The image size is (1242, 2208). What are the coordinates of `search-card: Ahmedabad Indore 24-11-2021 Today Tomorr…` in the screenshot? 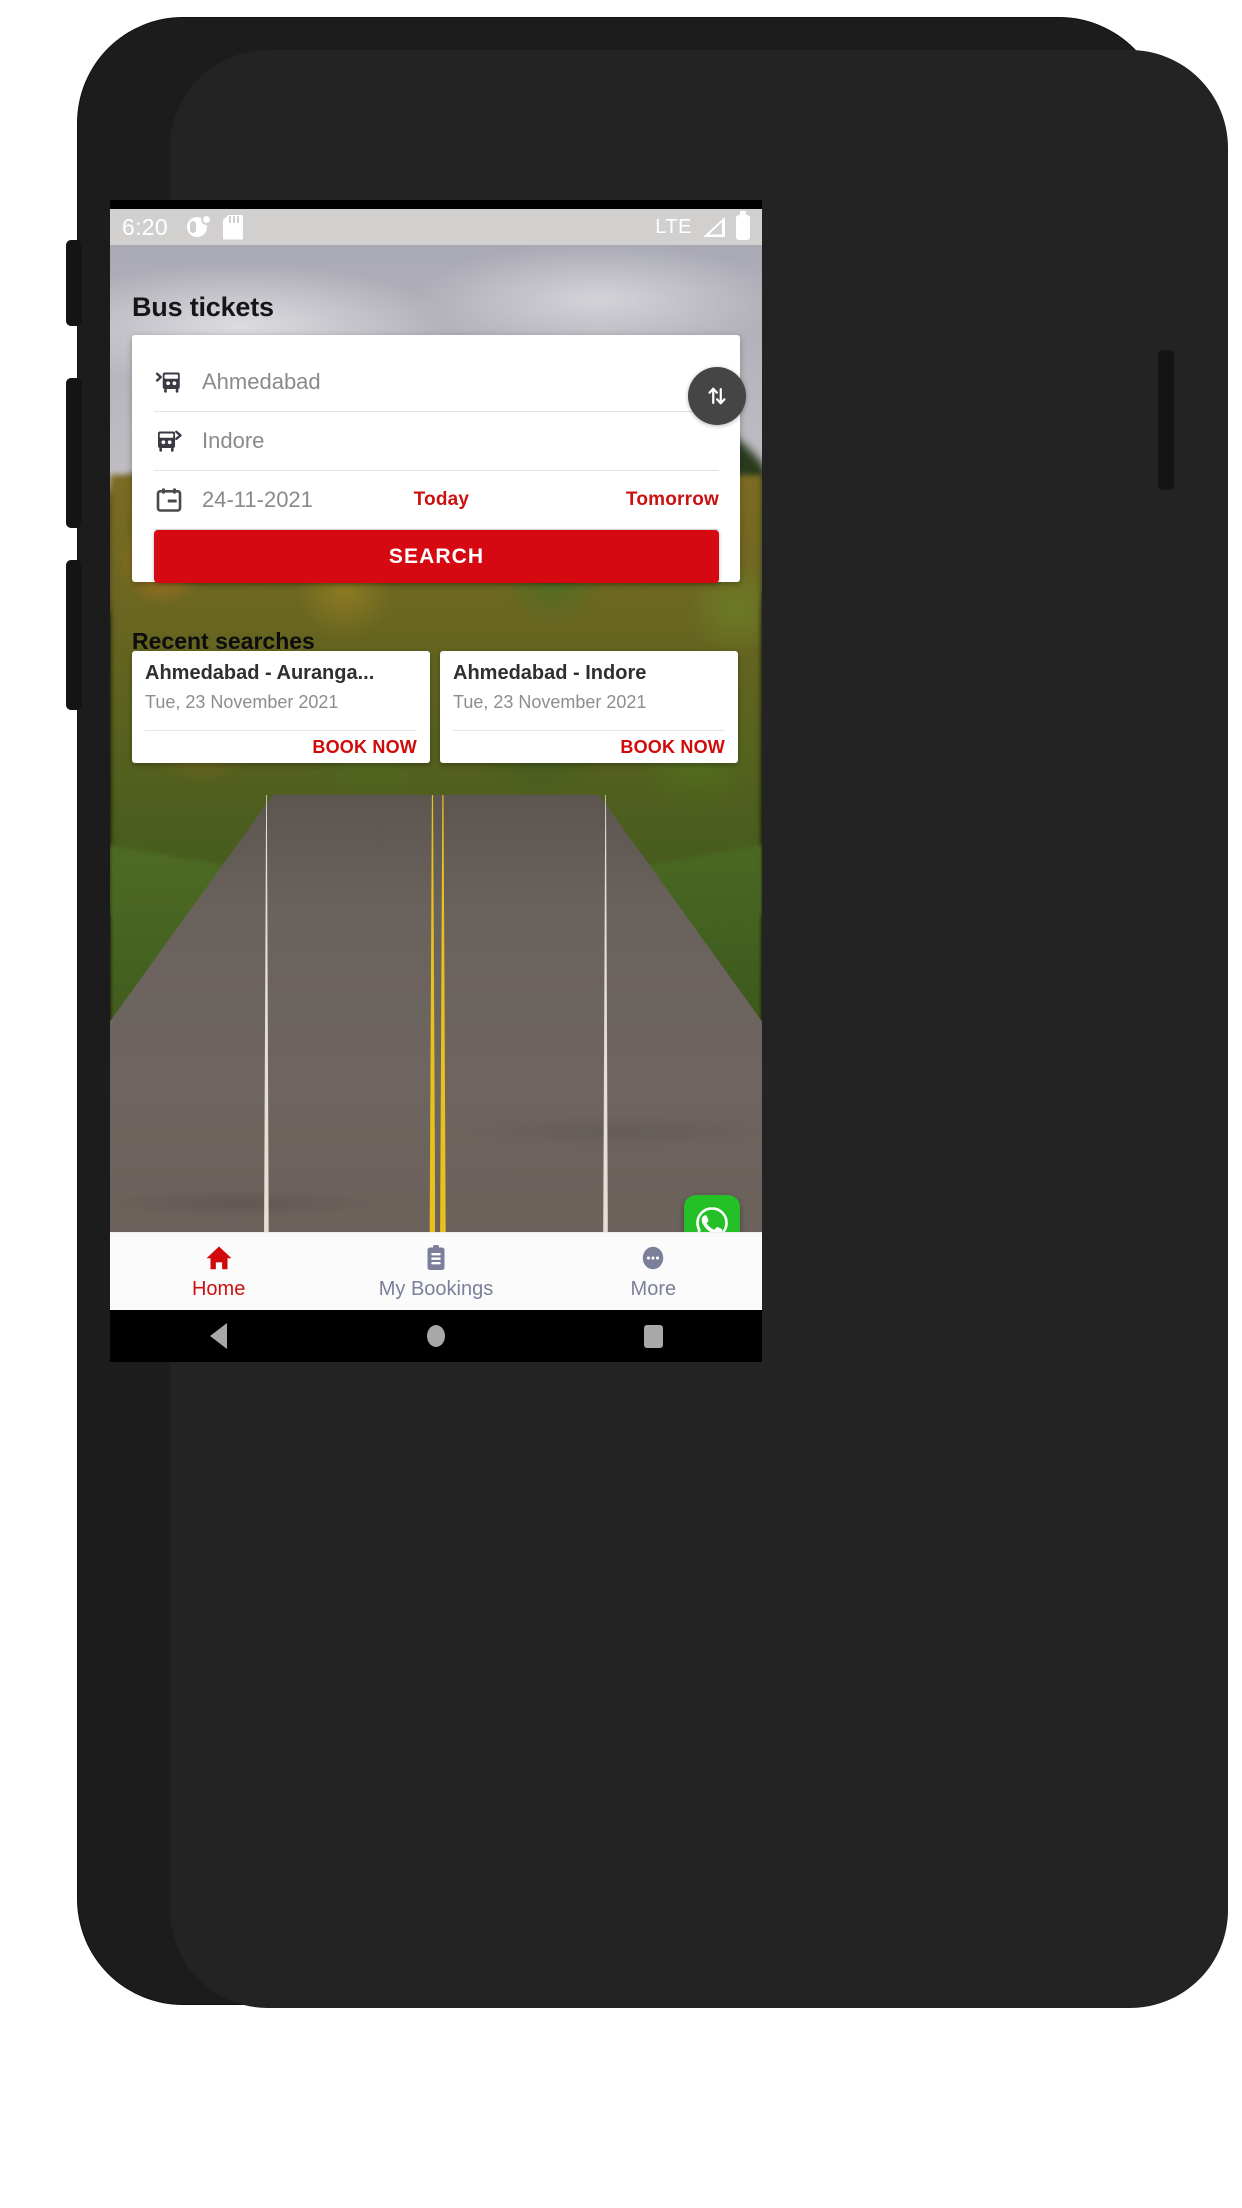 It's located at (439, 459).